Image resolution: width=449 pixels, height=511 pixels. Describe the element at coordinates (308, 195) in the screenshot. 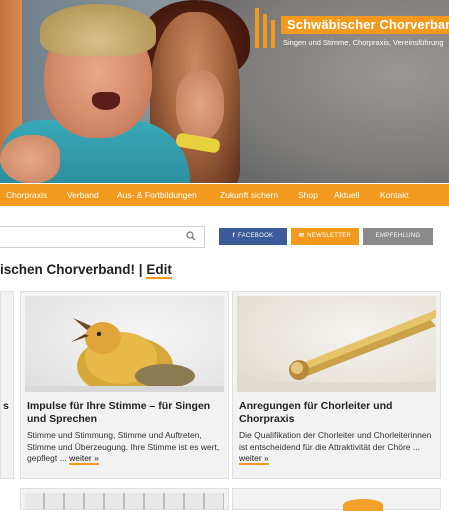

I see `nav-item-shop: Shop` at that location.